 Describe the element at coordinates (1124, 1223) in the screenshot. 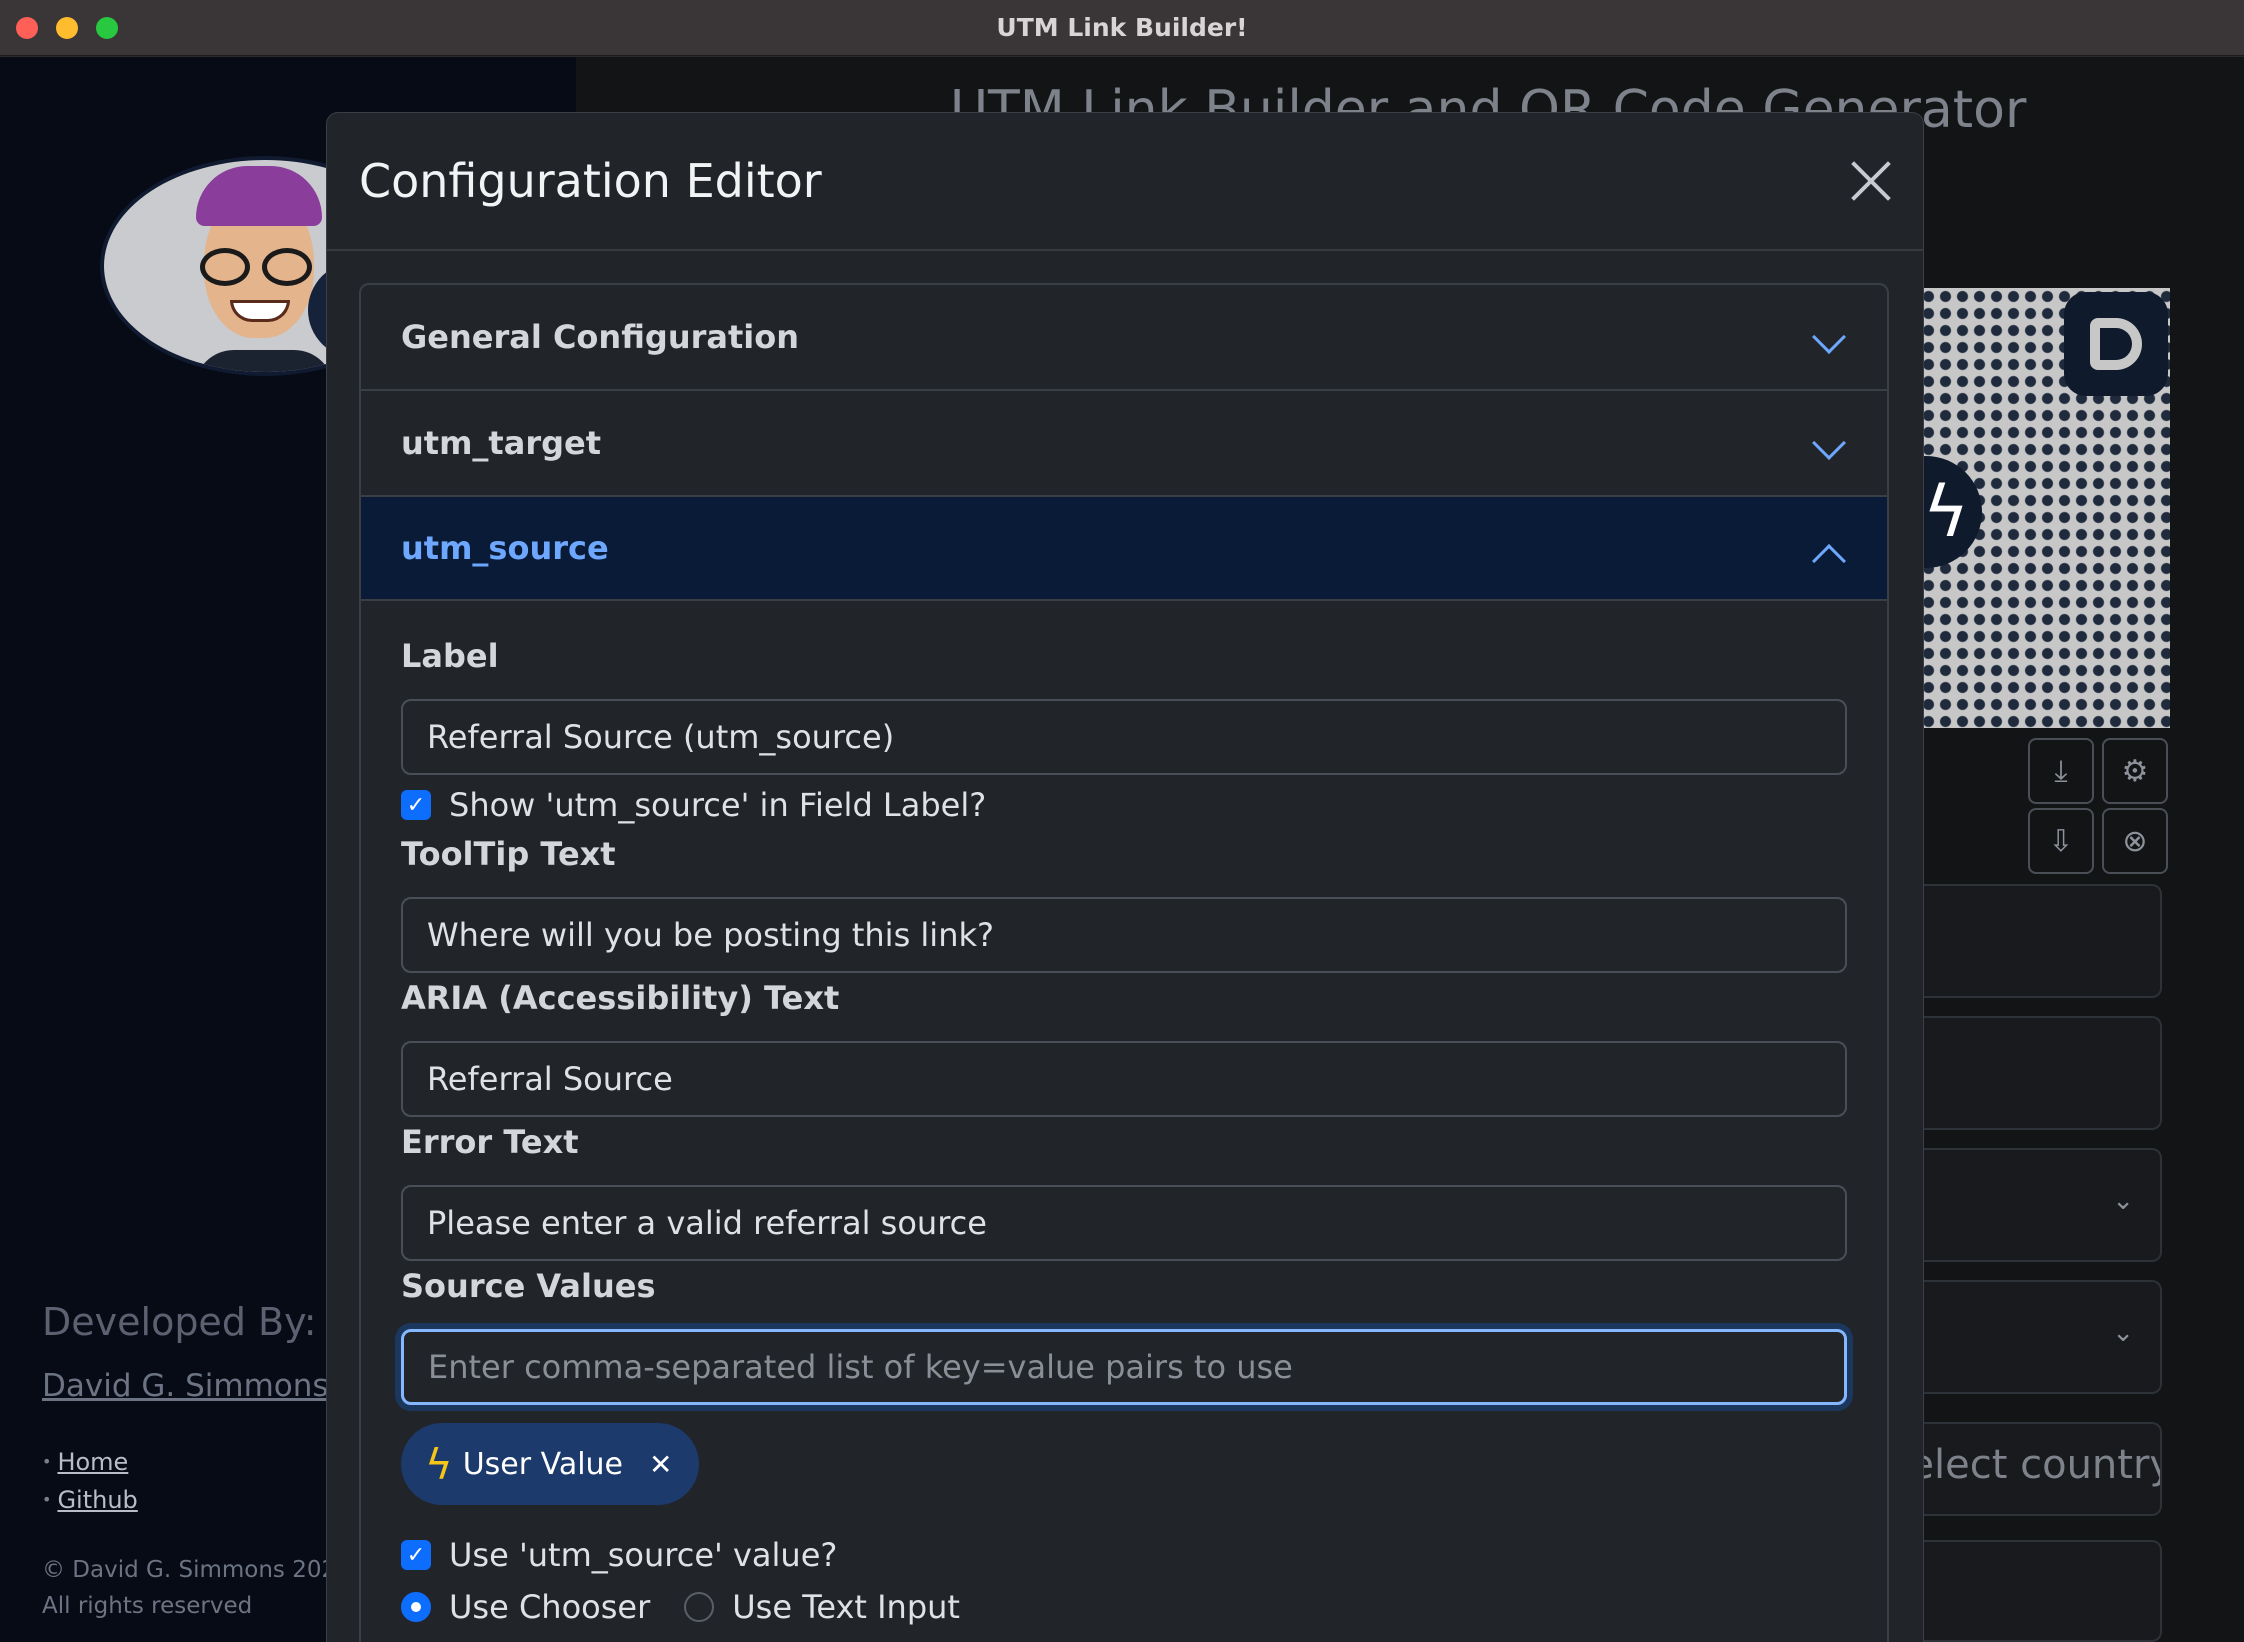

I see `error-input` at that location.